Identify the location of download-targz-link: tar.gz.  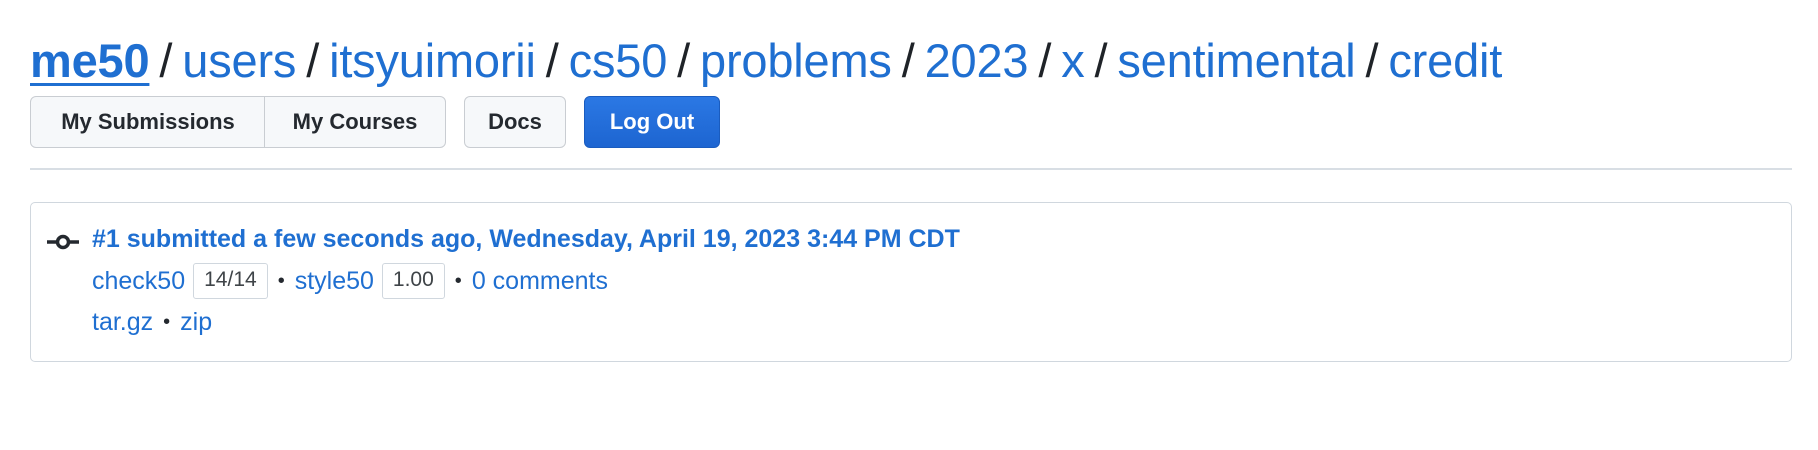
(122, 322).